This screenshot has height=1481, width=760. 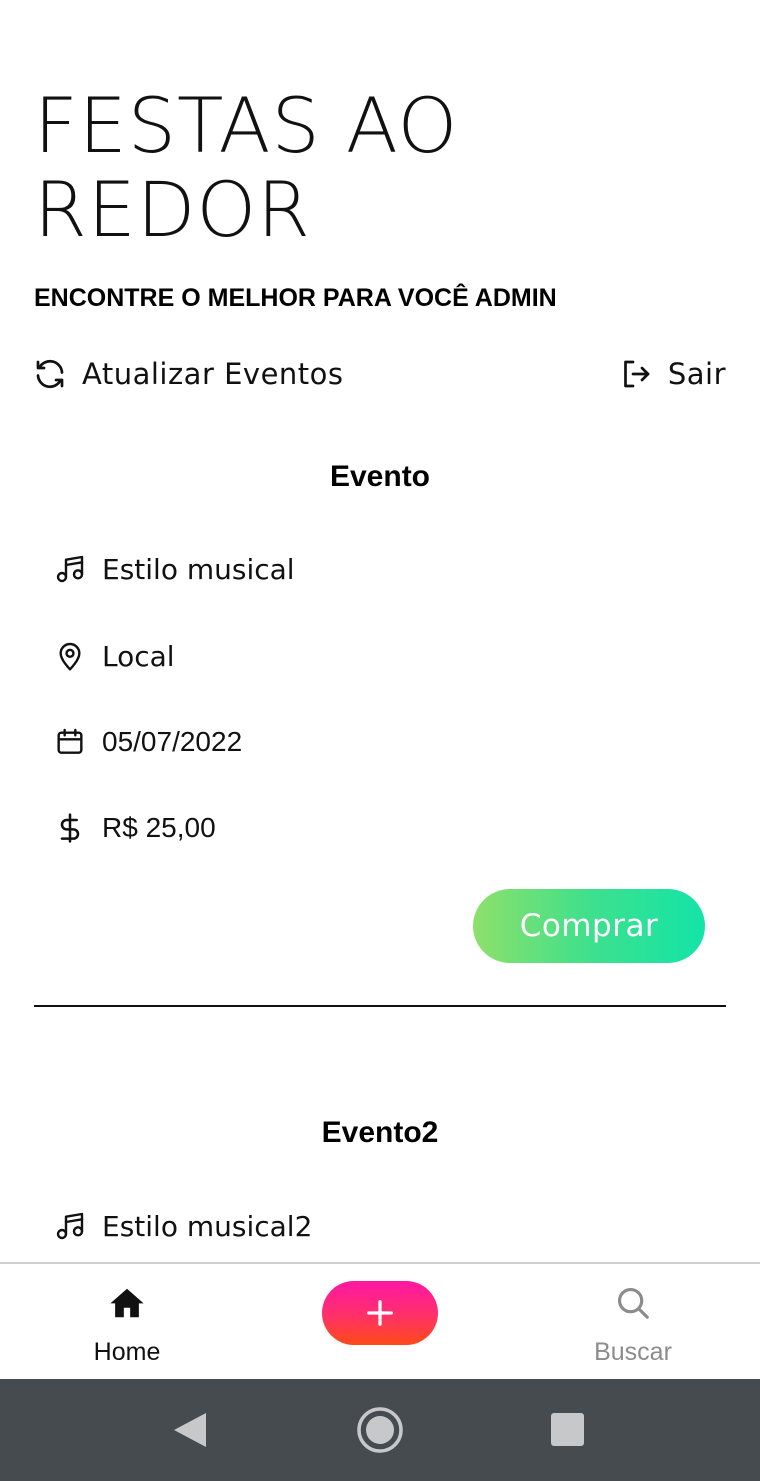 What do you see at coordinates (127, 1321) in the screenshot?
I see `tab-home: Home` at bounding box center [127, 1321].